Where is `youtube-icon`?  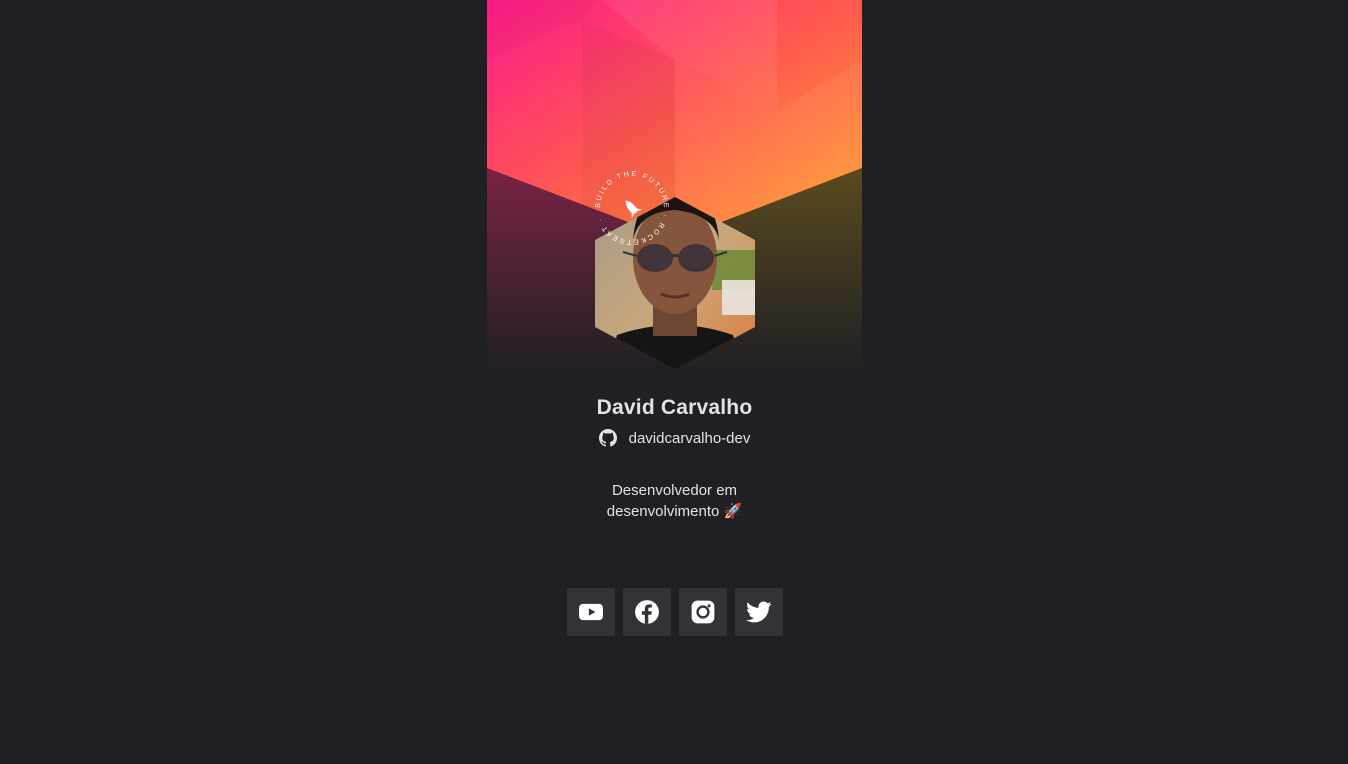
youtube-icon is located at coordinates (591, 612).